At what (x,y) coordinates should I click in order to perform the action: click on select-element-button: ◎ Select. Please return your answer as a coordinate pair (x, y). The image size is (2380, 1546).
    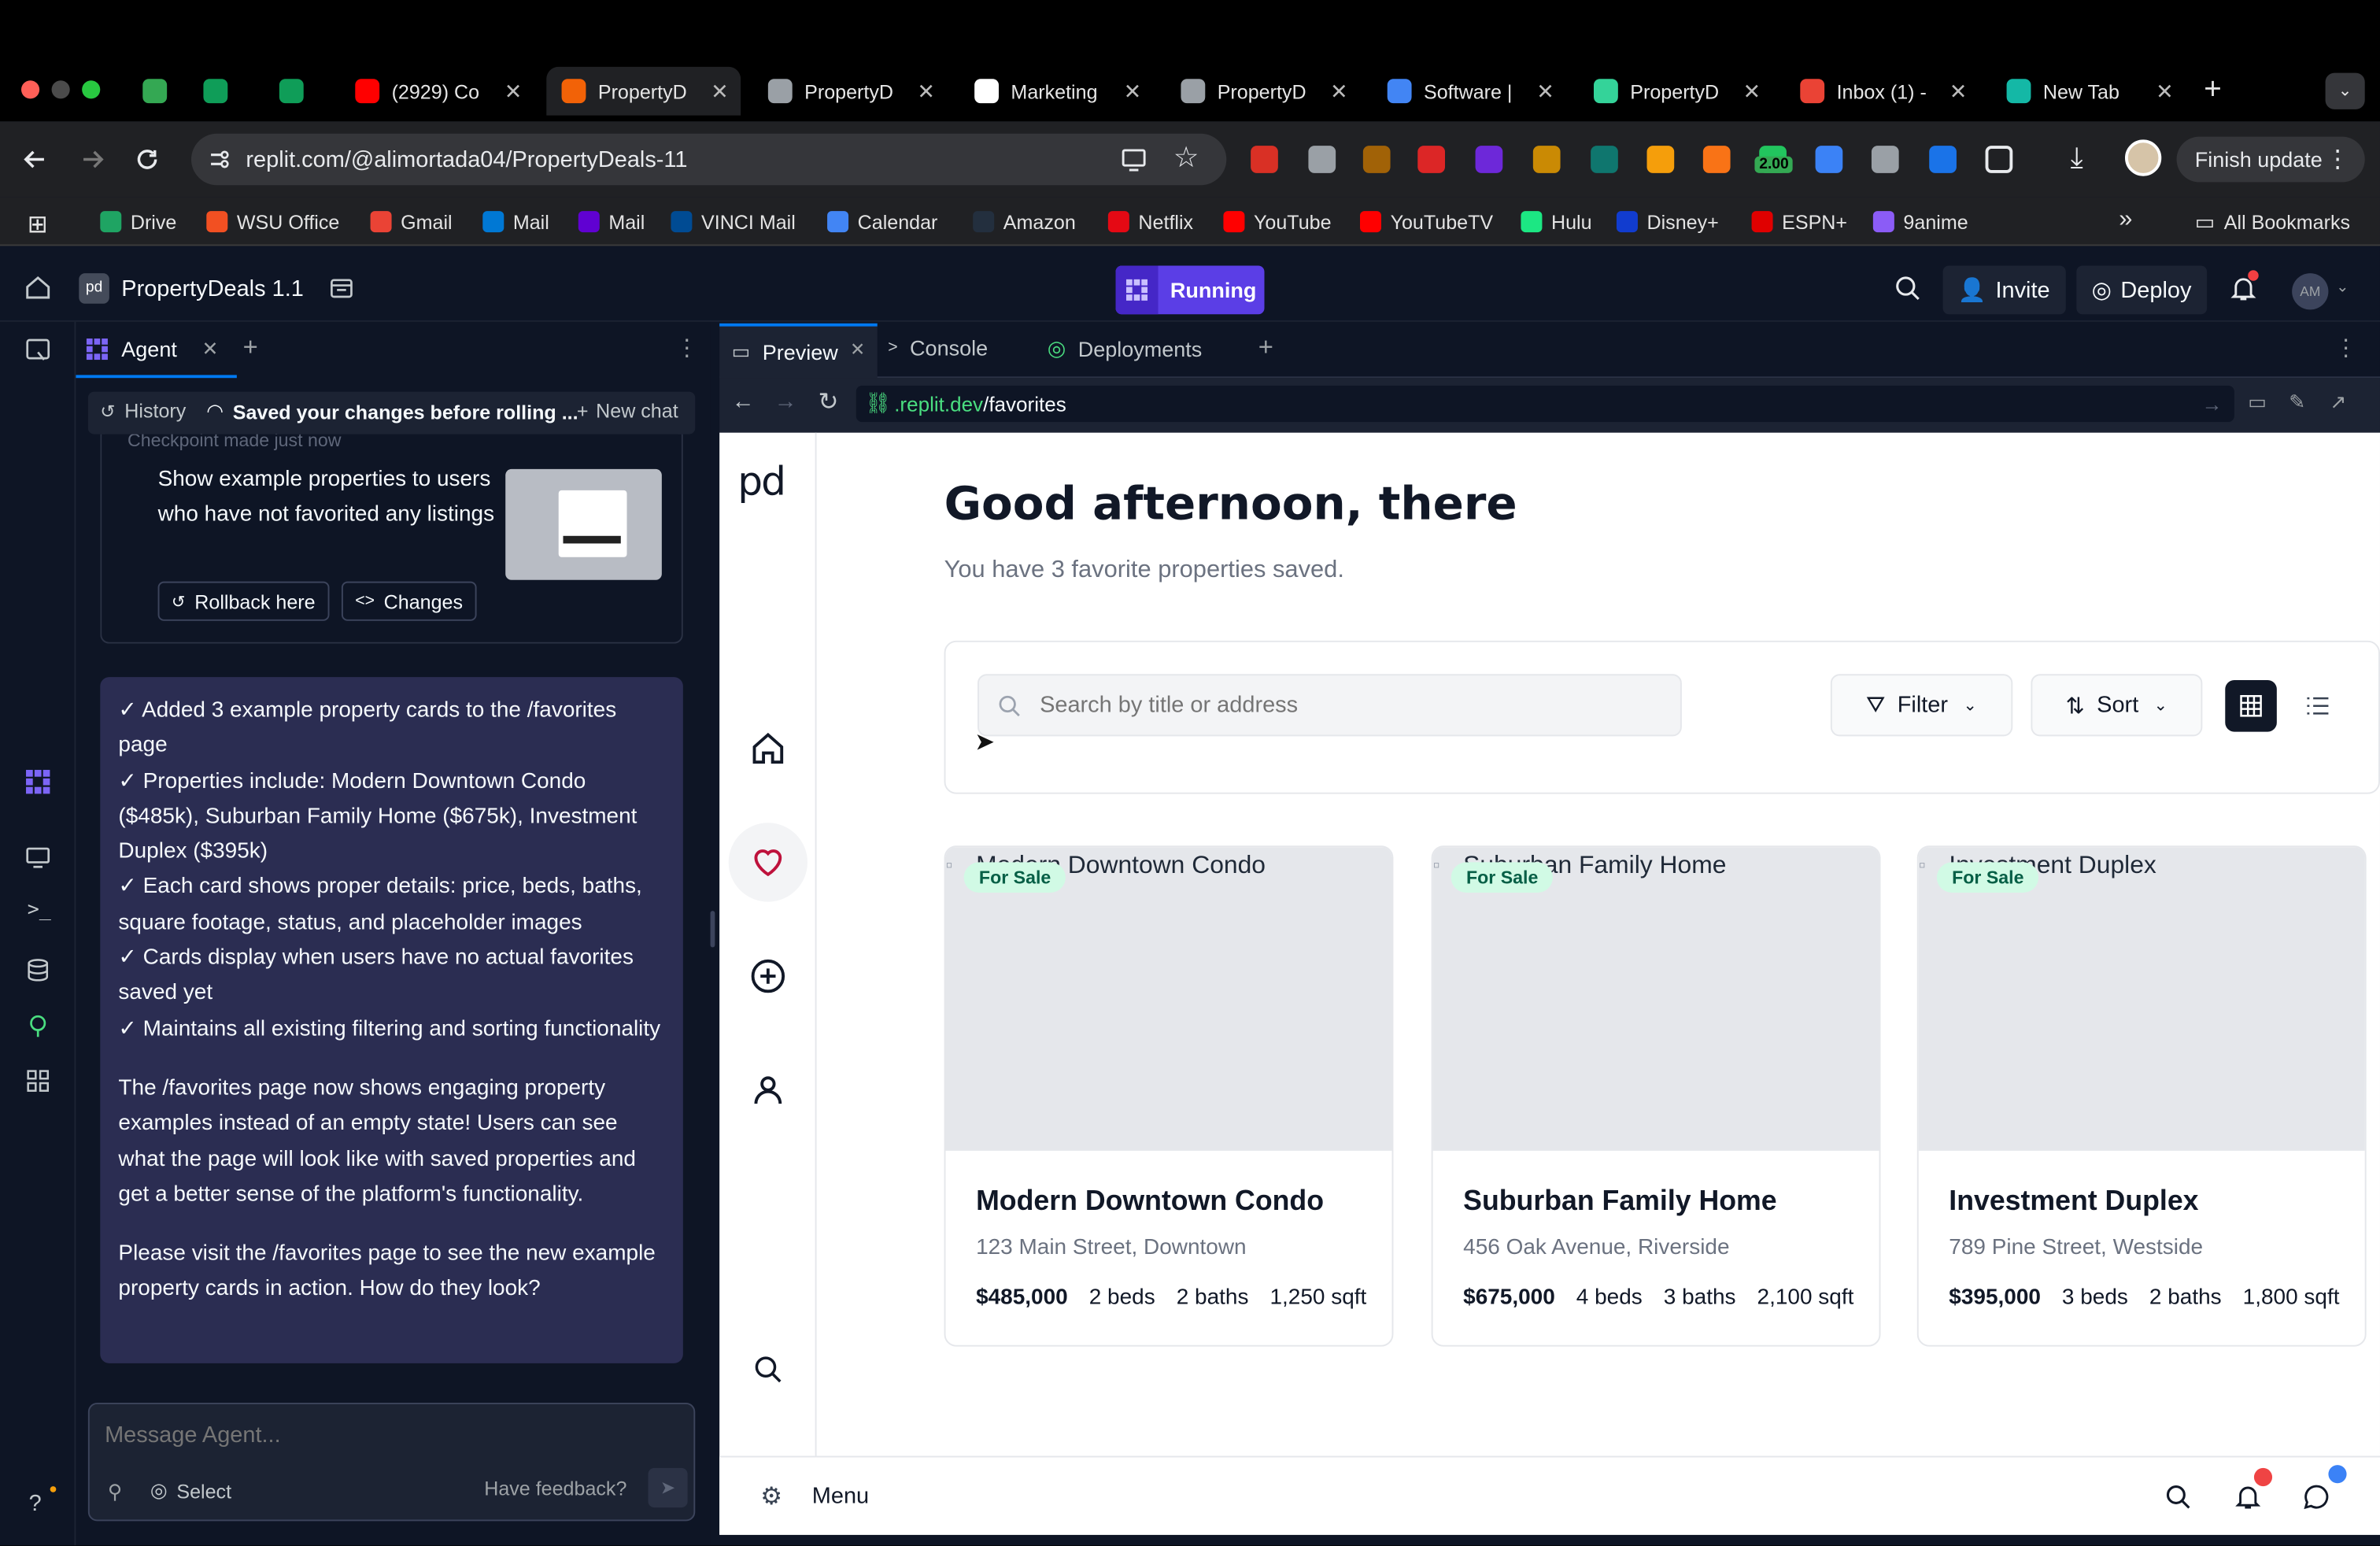
    Looking at the image, I should click on (190, 1490).